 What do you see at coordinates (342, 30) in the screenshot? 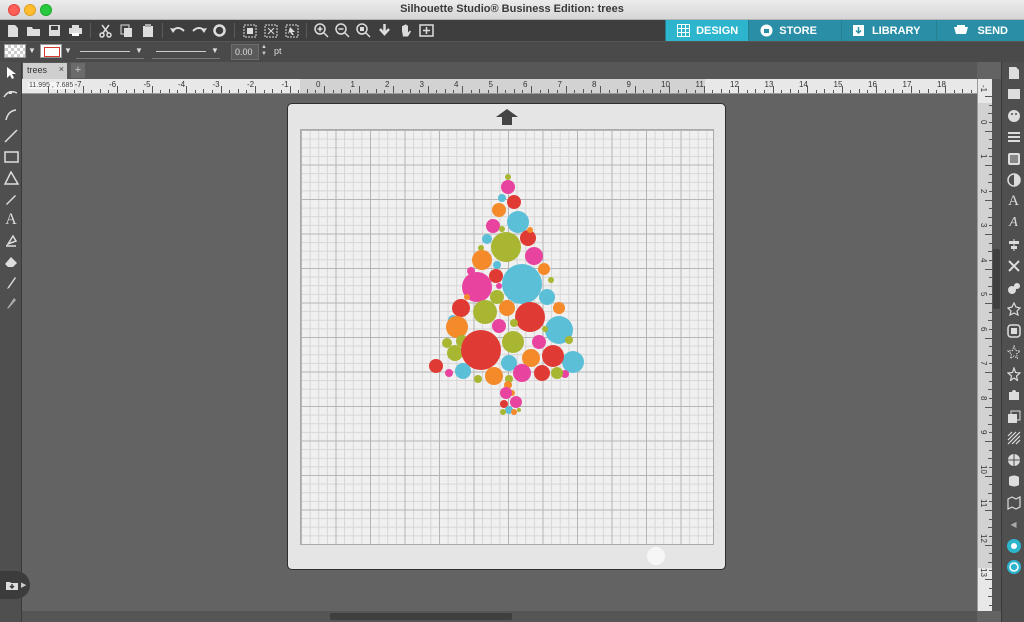
I see `zoom-out-icon` at bounding box center [342, 30].